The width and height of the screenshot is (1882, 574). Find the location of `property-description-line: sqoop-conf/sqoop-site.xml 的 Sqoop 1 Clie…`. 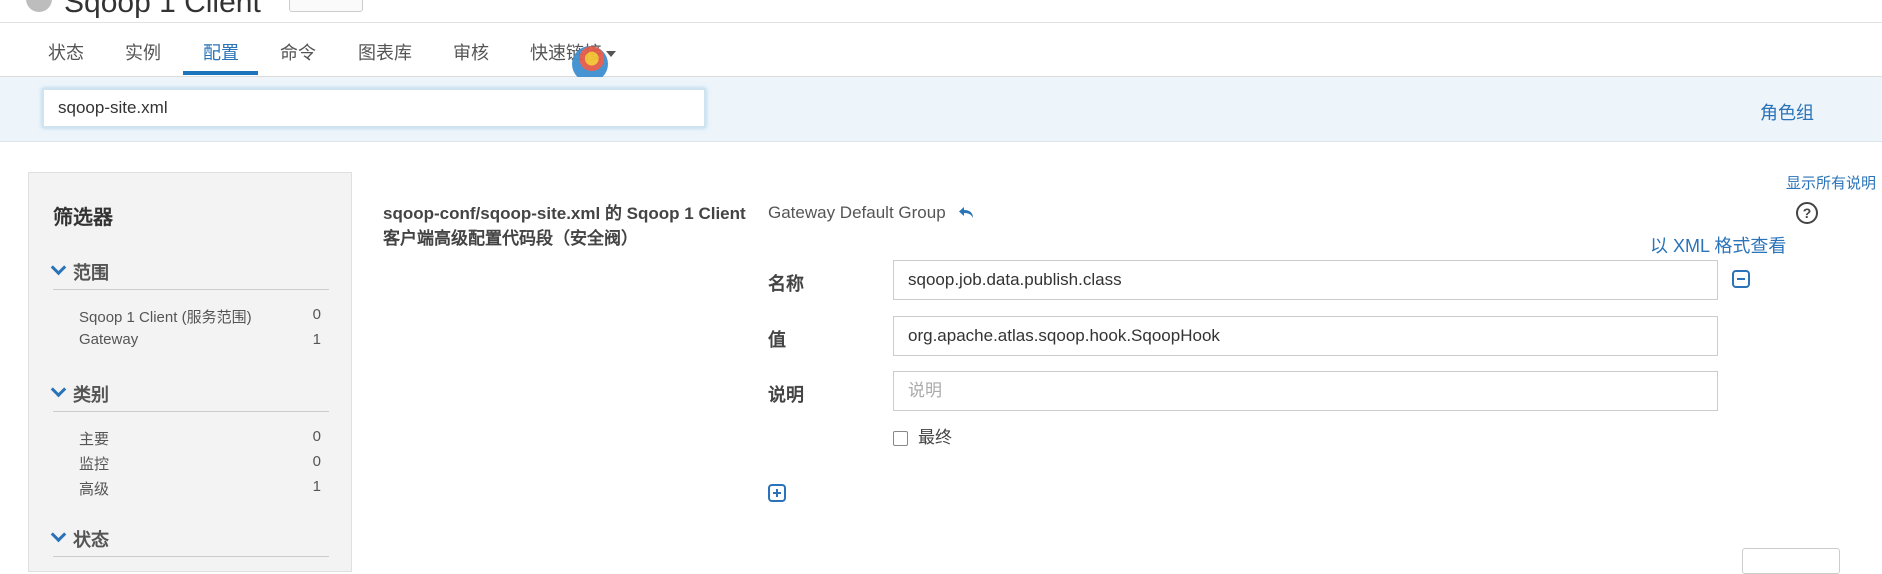

property-description-line: sqoop-conf/sqoop-site.xml 的 Sqoop 1 Clie… is located at coordinates (564, 213).